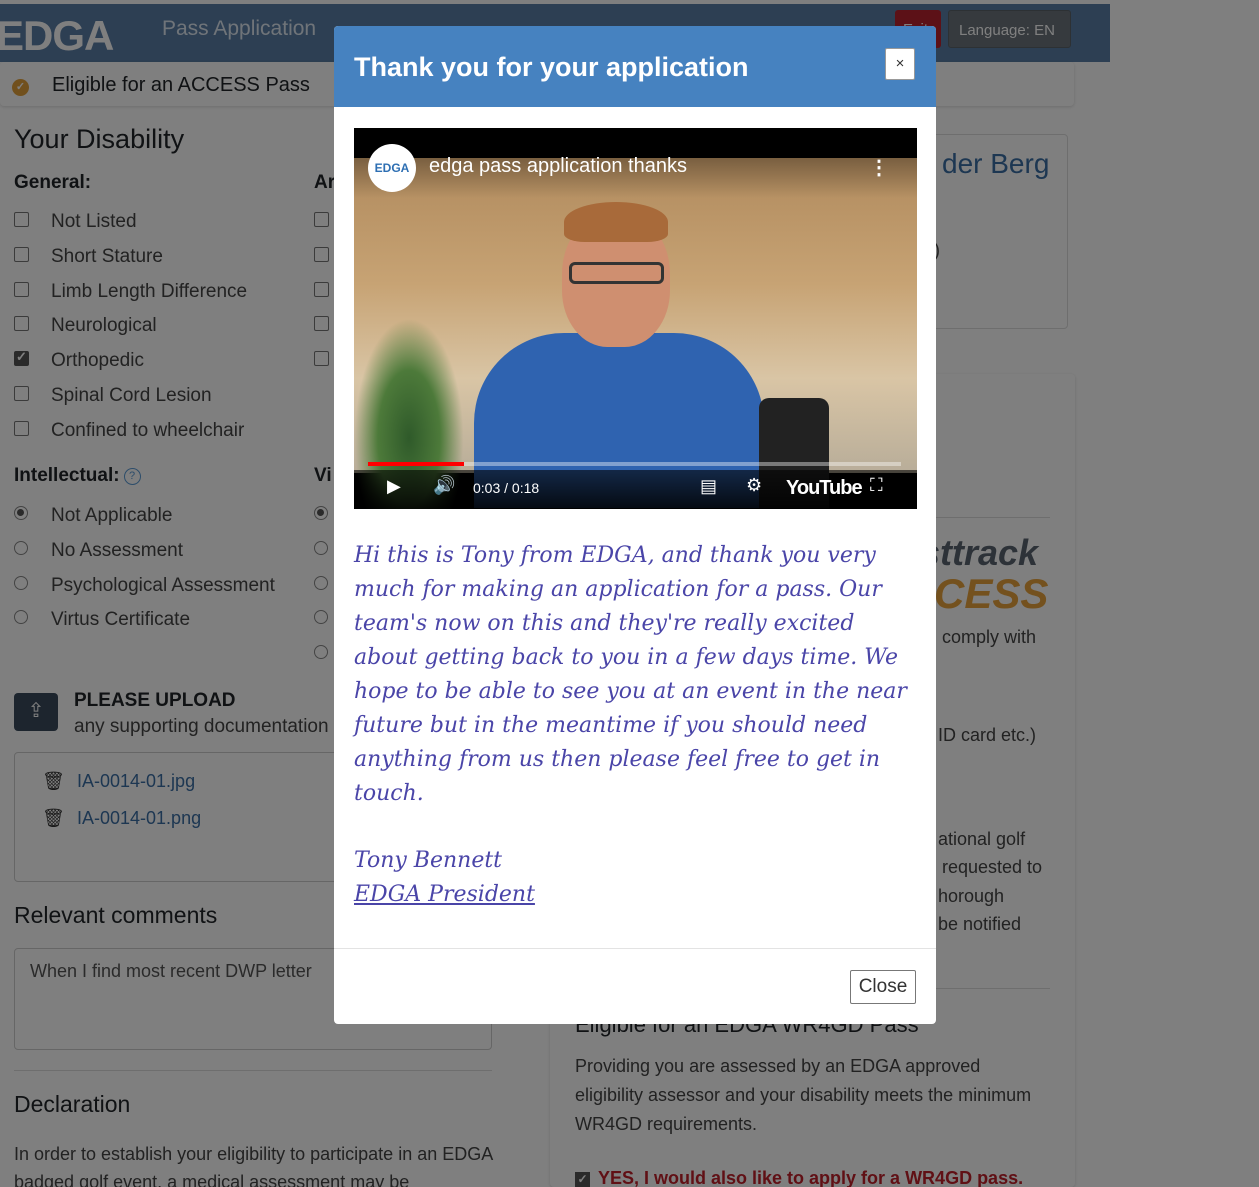 Image resolution: width=1259 pixels, height=1187 pixels. I want to click on channel-avatar: EDGA, so click(392, 168).